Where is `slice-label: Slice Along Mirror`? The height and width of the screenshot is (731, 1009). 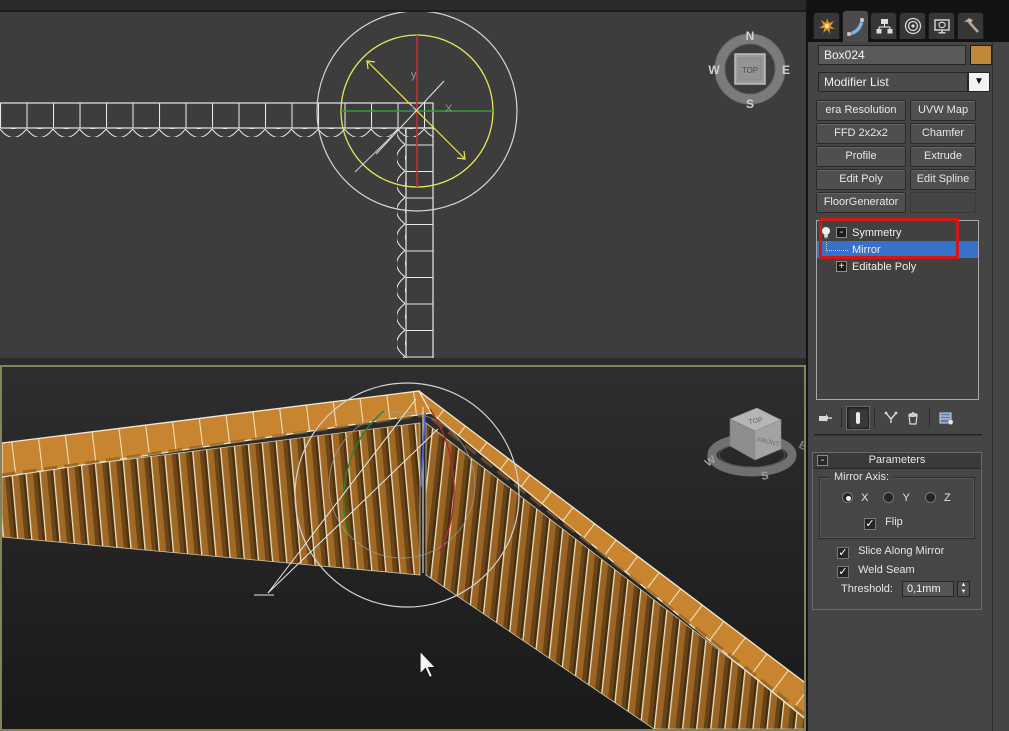 slice-label: Slice Along Mirror is located at coordinates (901, 551).